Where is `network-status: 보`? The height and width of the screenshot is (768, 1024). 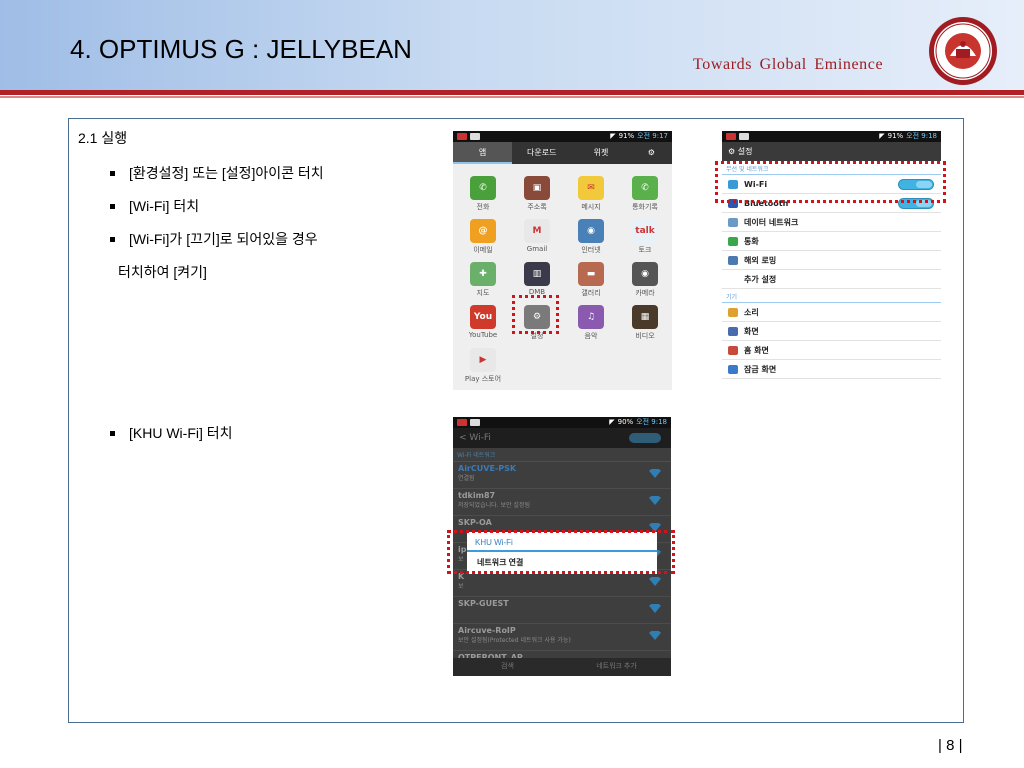
network-status: 보 is located at coordinates (461, 586).